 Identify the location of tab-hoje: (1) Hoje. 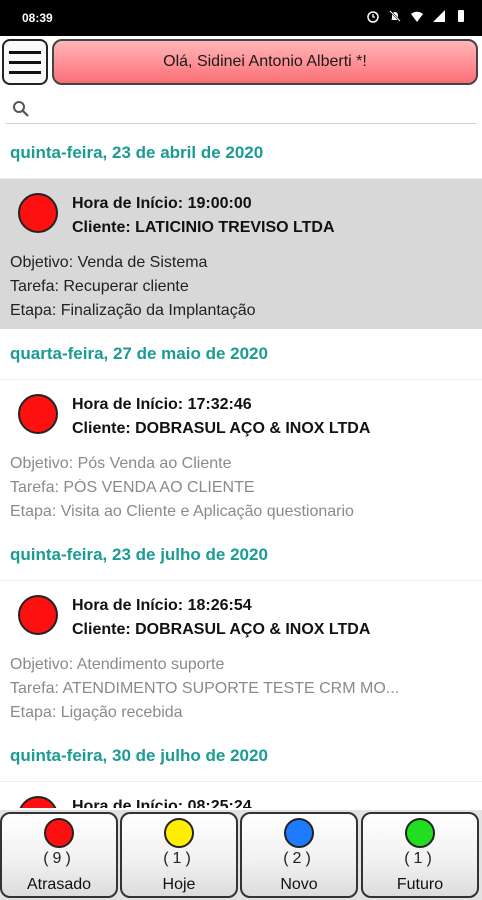
(179, 855).